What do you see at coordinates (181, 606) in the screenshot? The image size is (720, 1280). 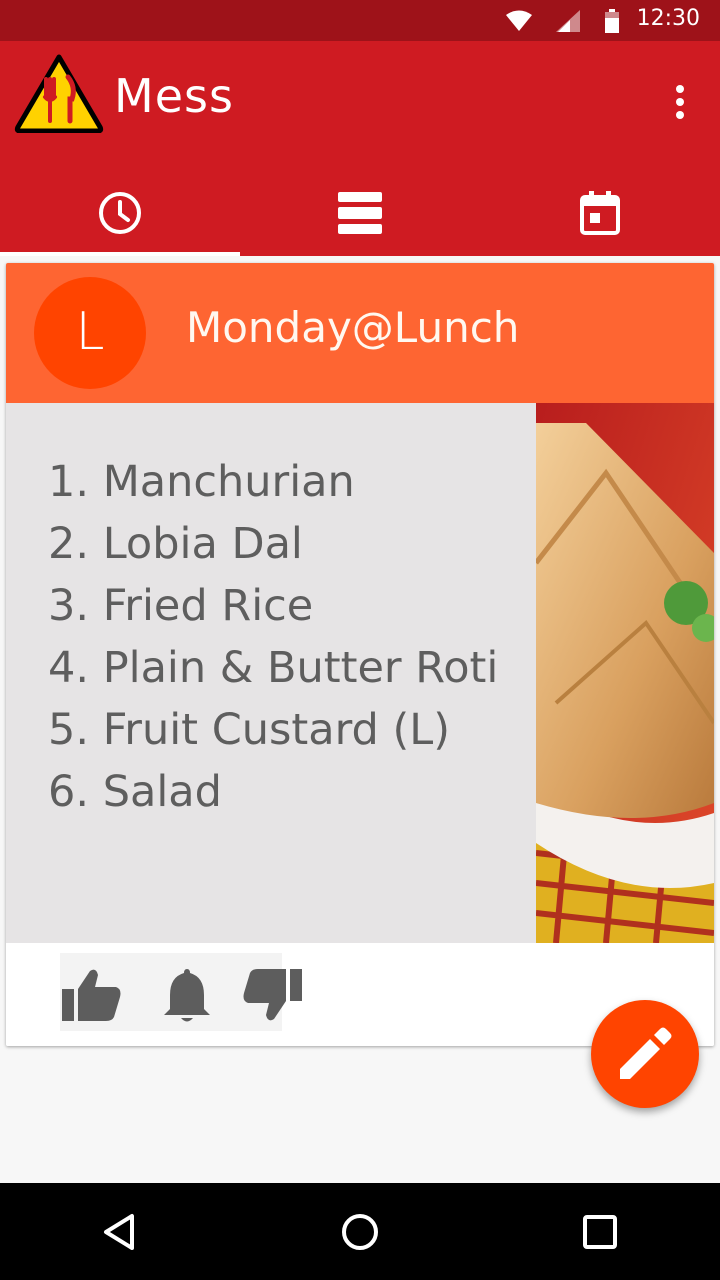 I see `menu-item: 3. Fried Rice` at bounding box center [181, 606].